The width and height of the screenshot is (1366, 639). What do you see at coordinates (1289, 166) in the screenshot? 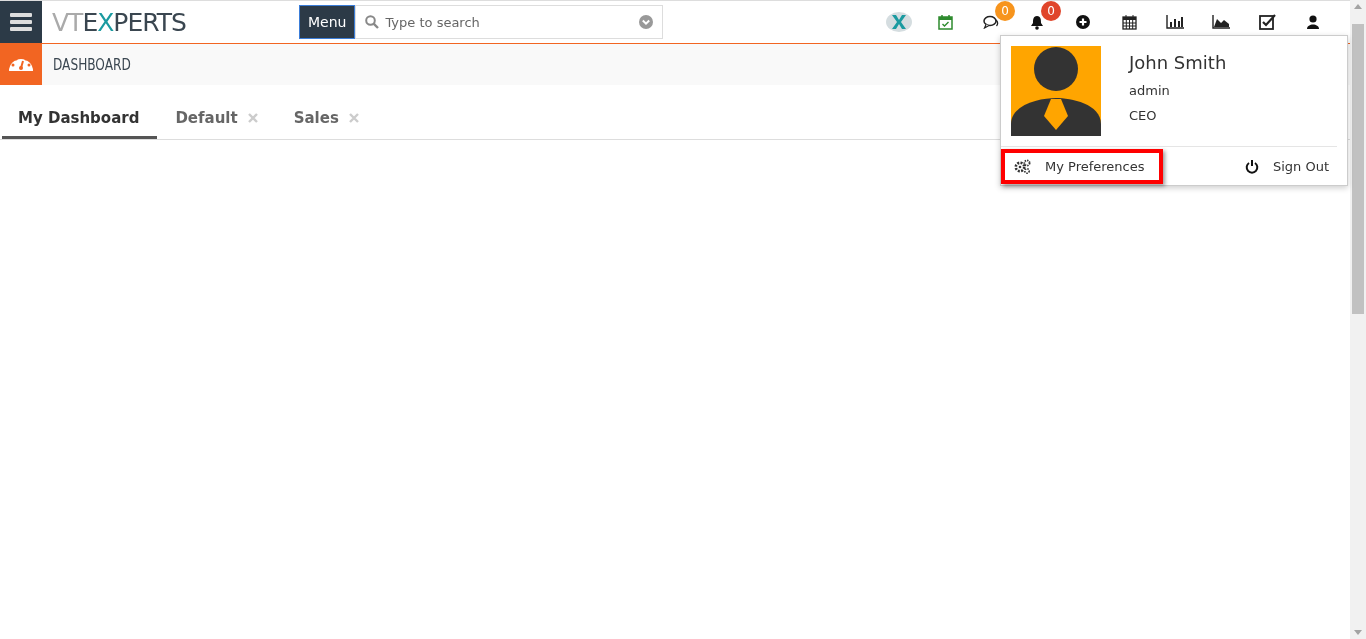
I see `menu-link: Sign Out` at bounding box center [1289, 166].